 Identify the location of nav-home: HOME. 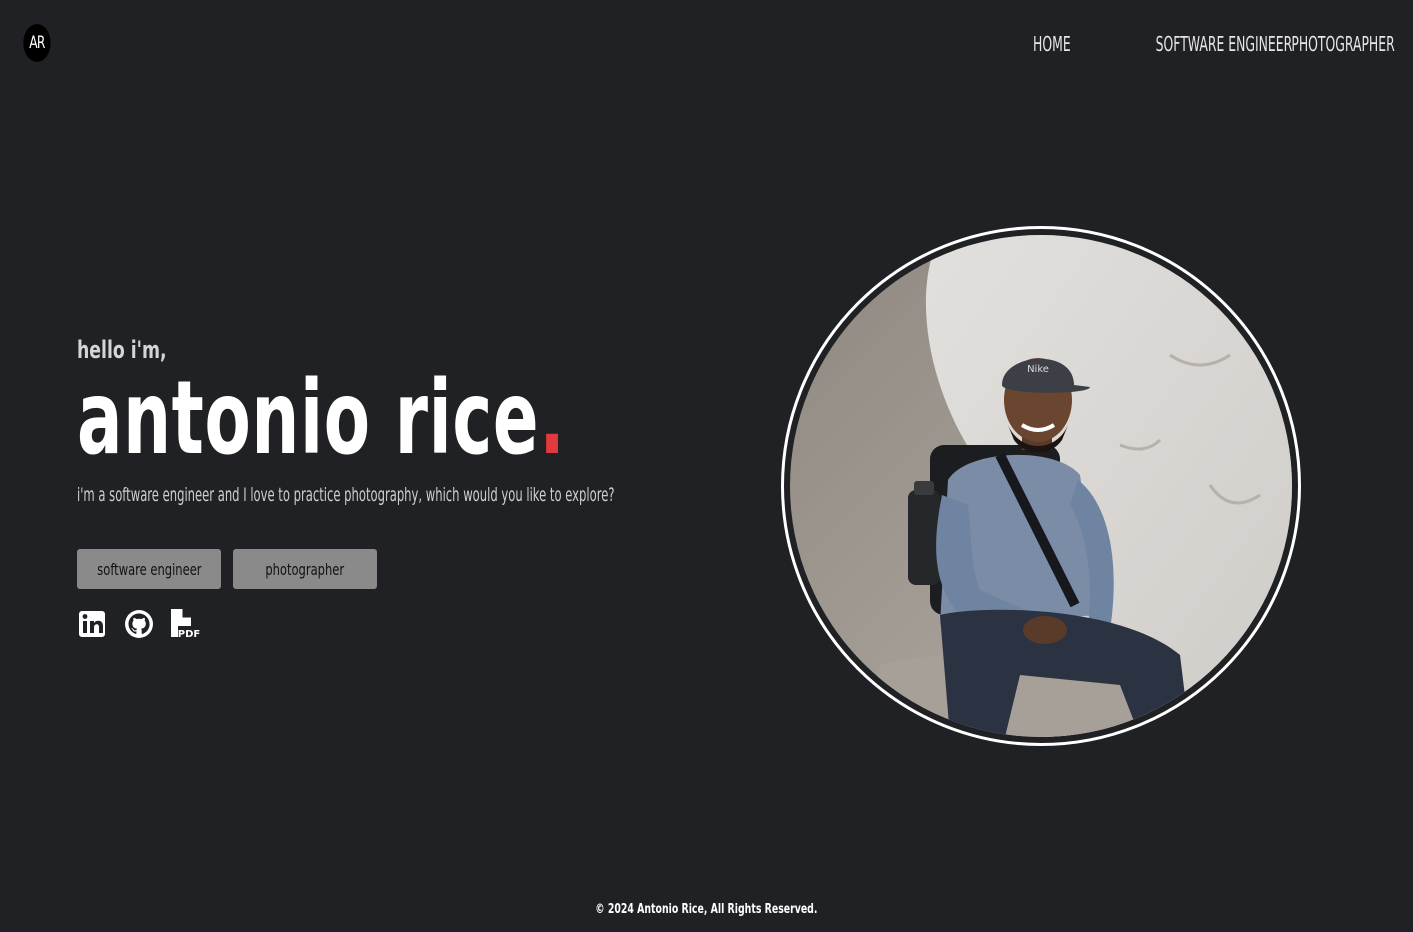
(1052, 44).